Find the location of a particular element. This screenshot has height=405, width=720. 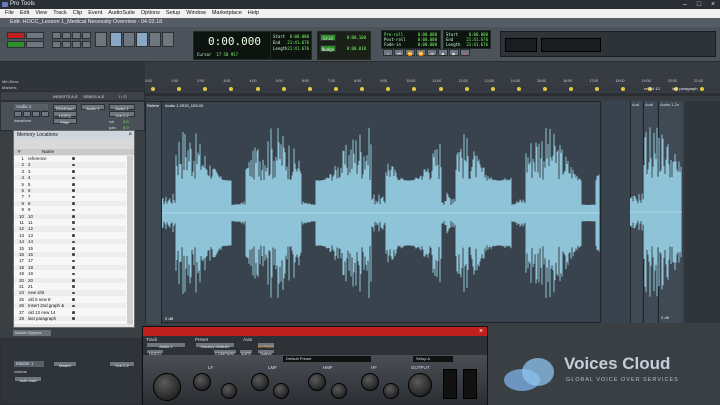

memory-location-row: 55 is located at coordinates (70, 184).